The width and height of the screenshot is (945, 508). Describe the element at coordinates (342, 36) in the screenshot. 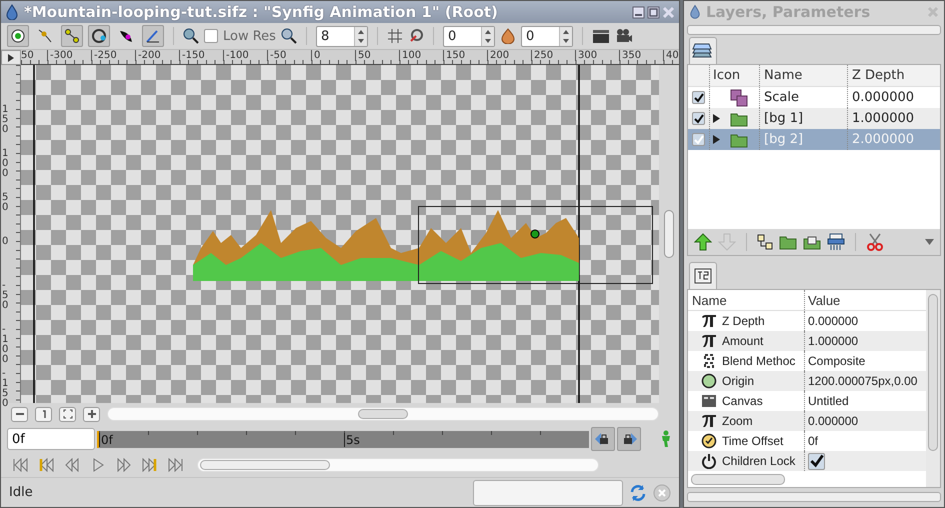

I see `quality-spin-field: 8` at that location.